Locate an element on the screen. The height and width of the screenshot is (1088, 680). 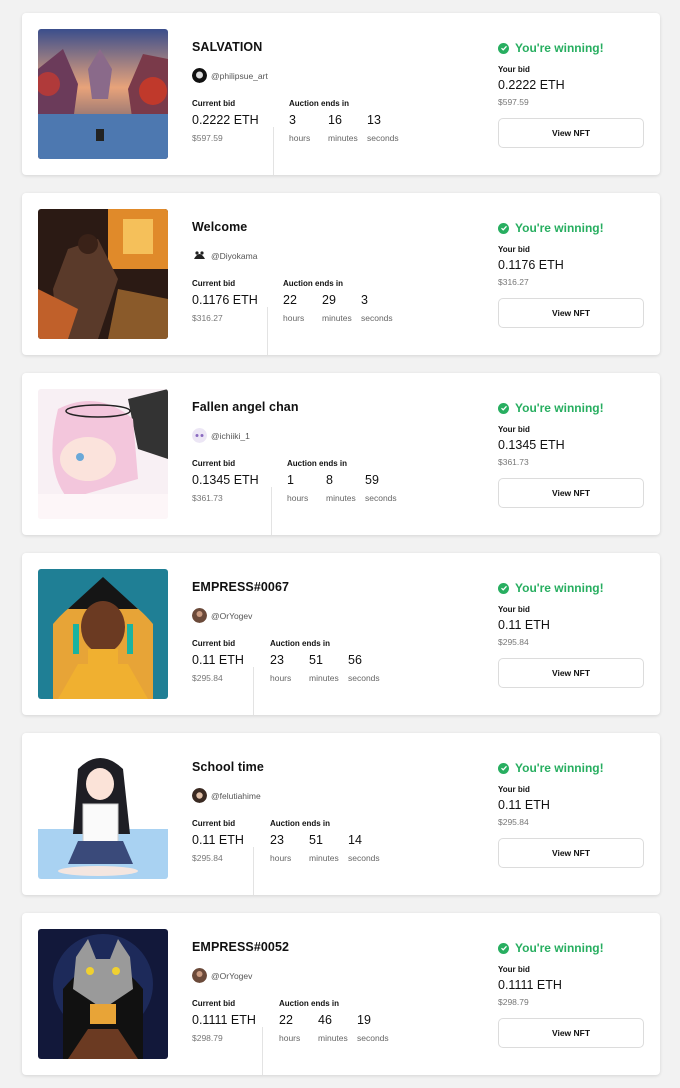
creator-handle: @felutiahime is located at coordinates (236, 795).